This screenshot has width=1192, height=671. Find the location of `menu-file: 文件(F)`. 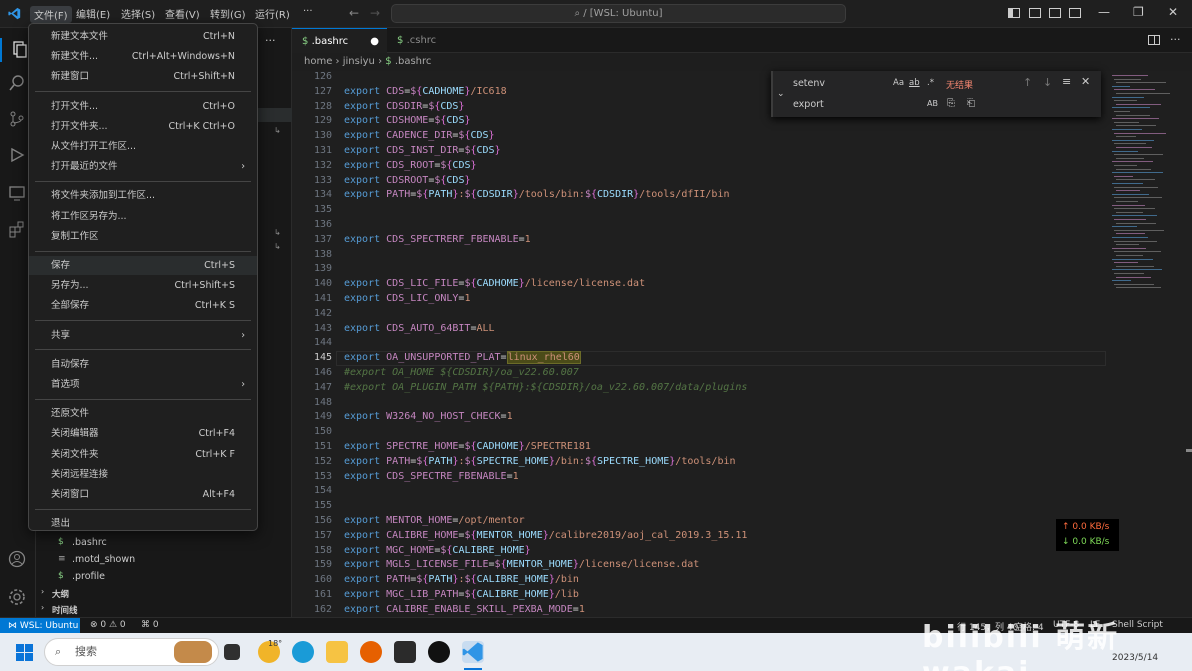

menu-file: 文件(F) is located at coordinates (51, 14).